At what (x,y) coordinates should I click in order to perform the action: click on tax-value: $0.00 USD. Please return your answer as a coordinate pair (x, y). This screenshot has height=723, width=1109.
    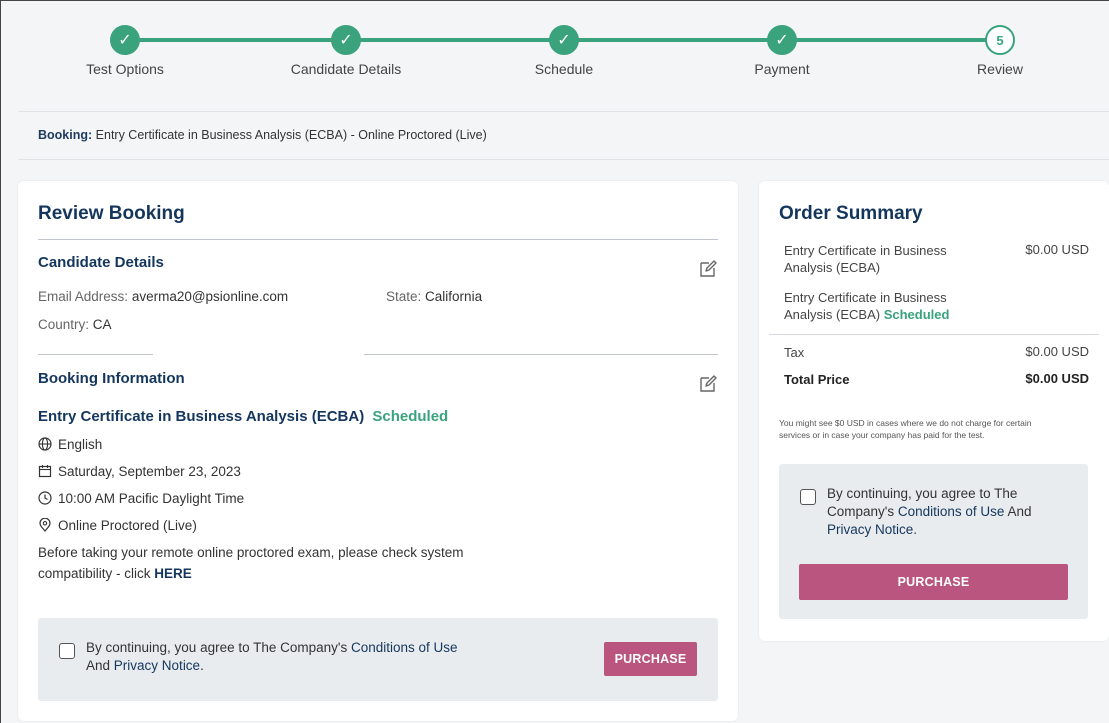
    Looking at the image, I should click on (1057, 351).